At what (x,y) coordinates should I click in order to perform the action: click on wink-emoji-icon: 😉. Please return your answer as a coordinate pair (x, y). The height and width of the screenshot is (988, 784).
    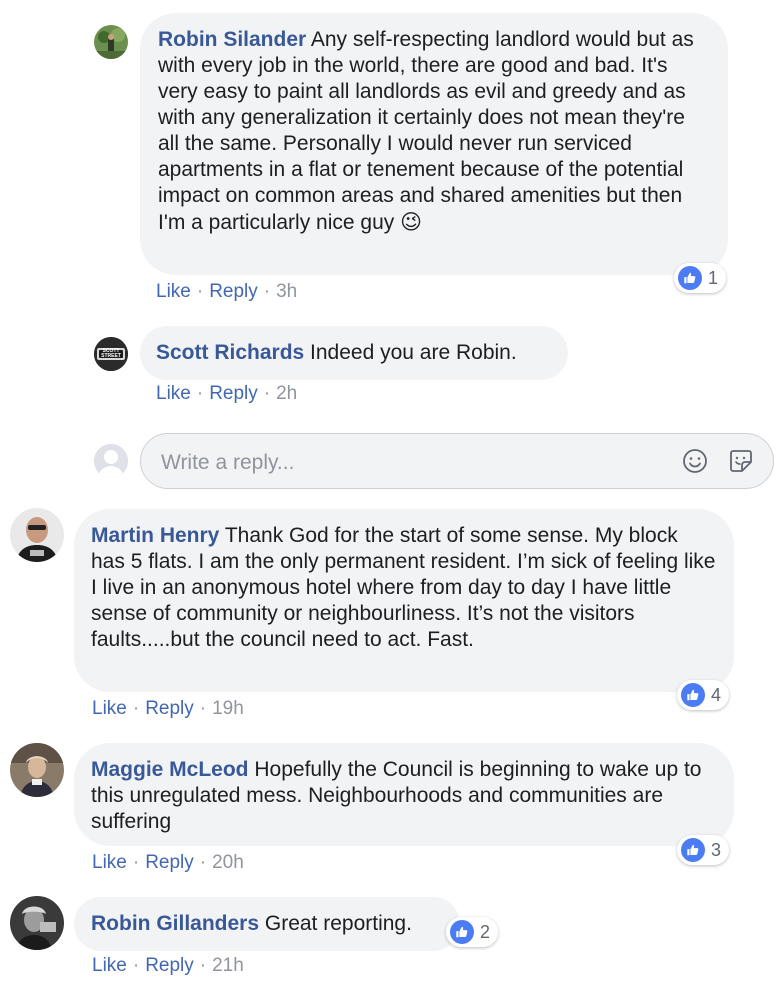
    Looking at the image, I should click on (411, 222).